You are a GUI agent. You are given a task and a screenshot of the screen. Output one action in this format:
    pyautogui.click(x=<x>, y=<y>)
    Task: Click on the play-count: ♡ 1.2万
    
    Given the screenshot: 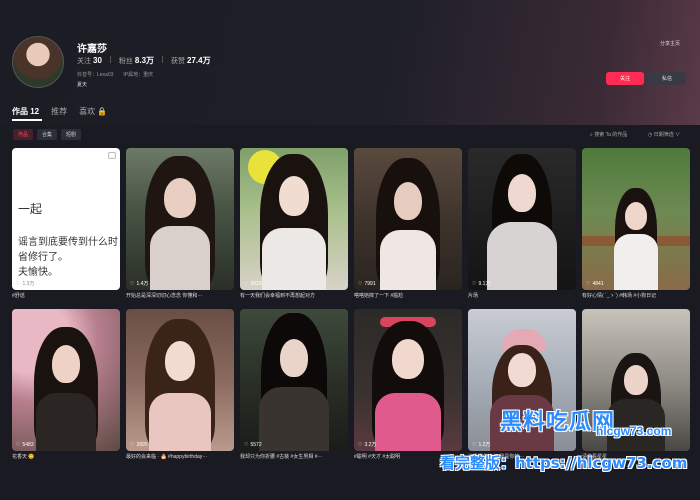 What is the action you would take?
    pyautogui.click(x=481, y=445)
    